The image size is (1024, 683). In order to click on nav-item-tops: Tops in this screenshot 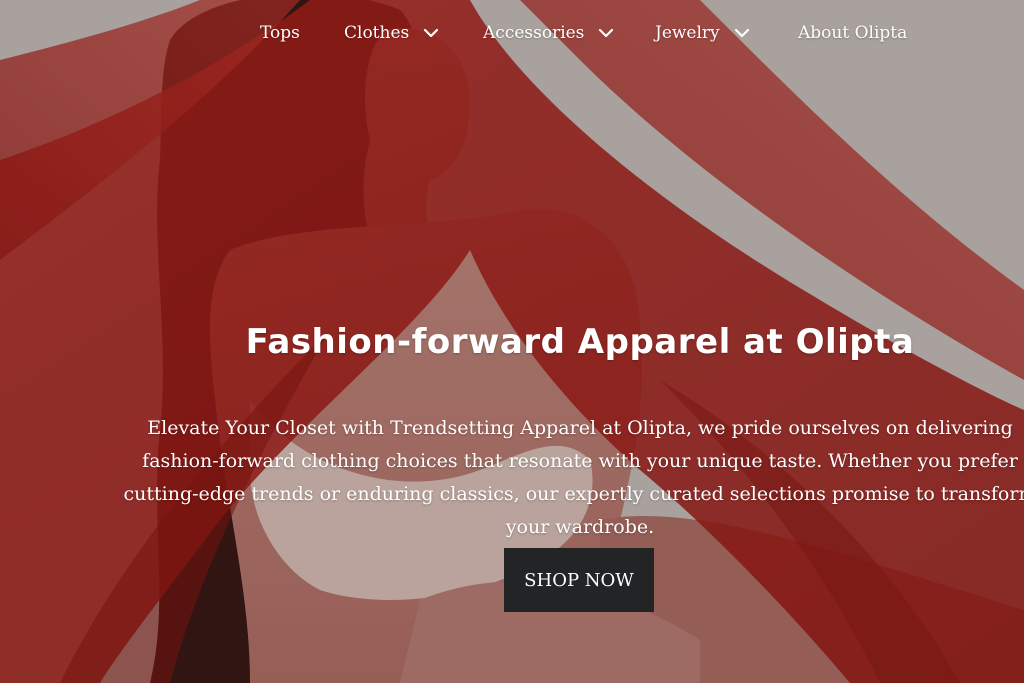, I will do `click(280, 33)`.